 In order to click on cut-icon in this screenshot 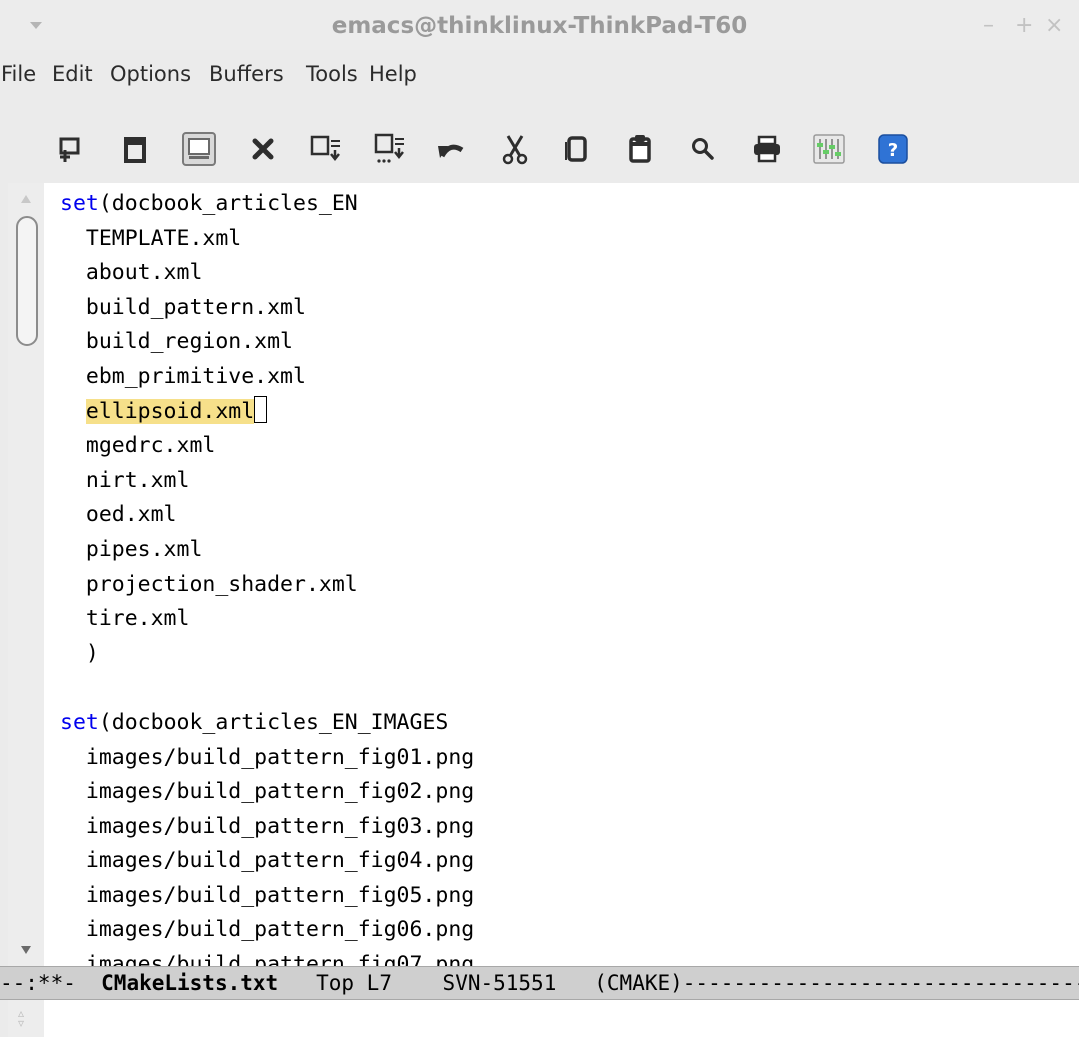, I will do `click(515, 149)`.